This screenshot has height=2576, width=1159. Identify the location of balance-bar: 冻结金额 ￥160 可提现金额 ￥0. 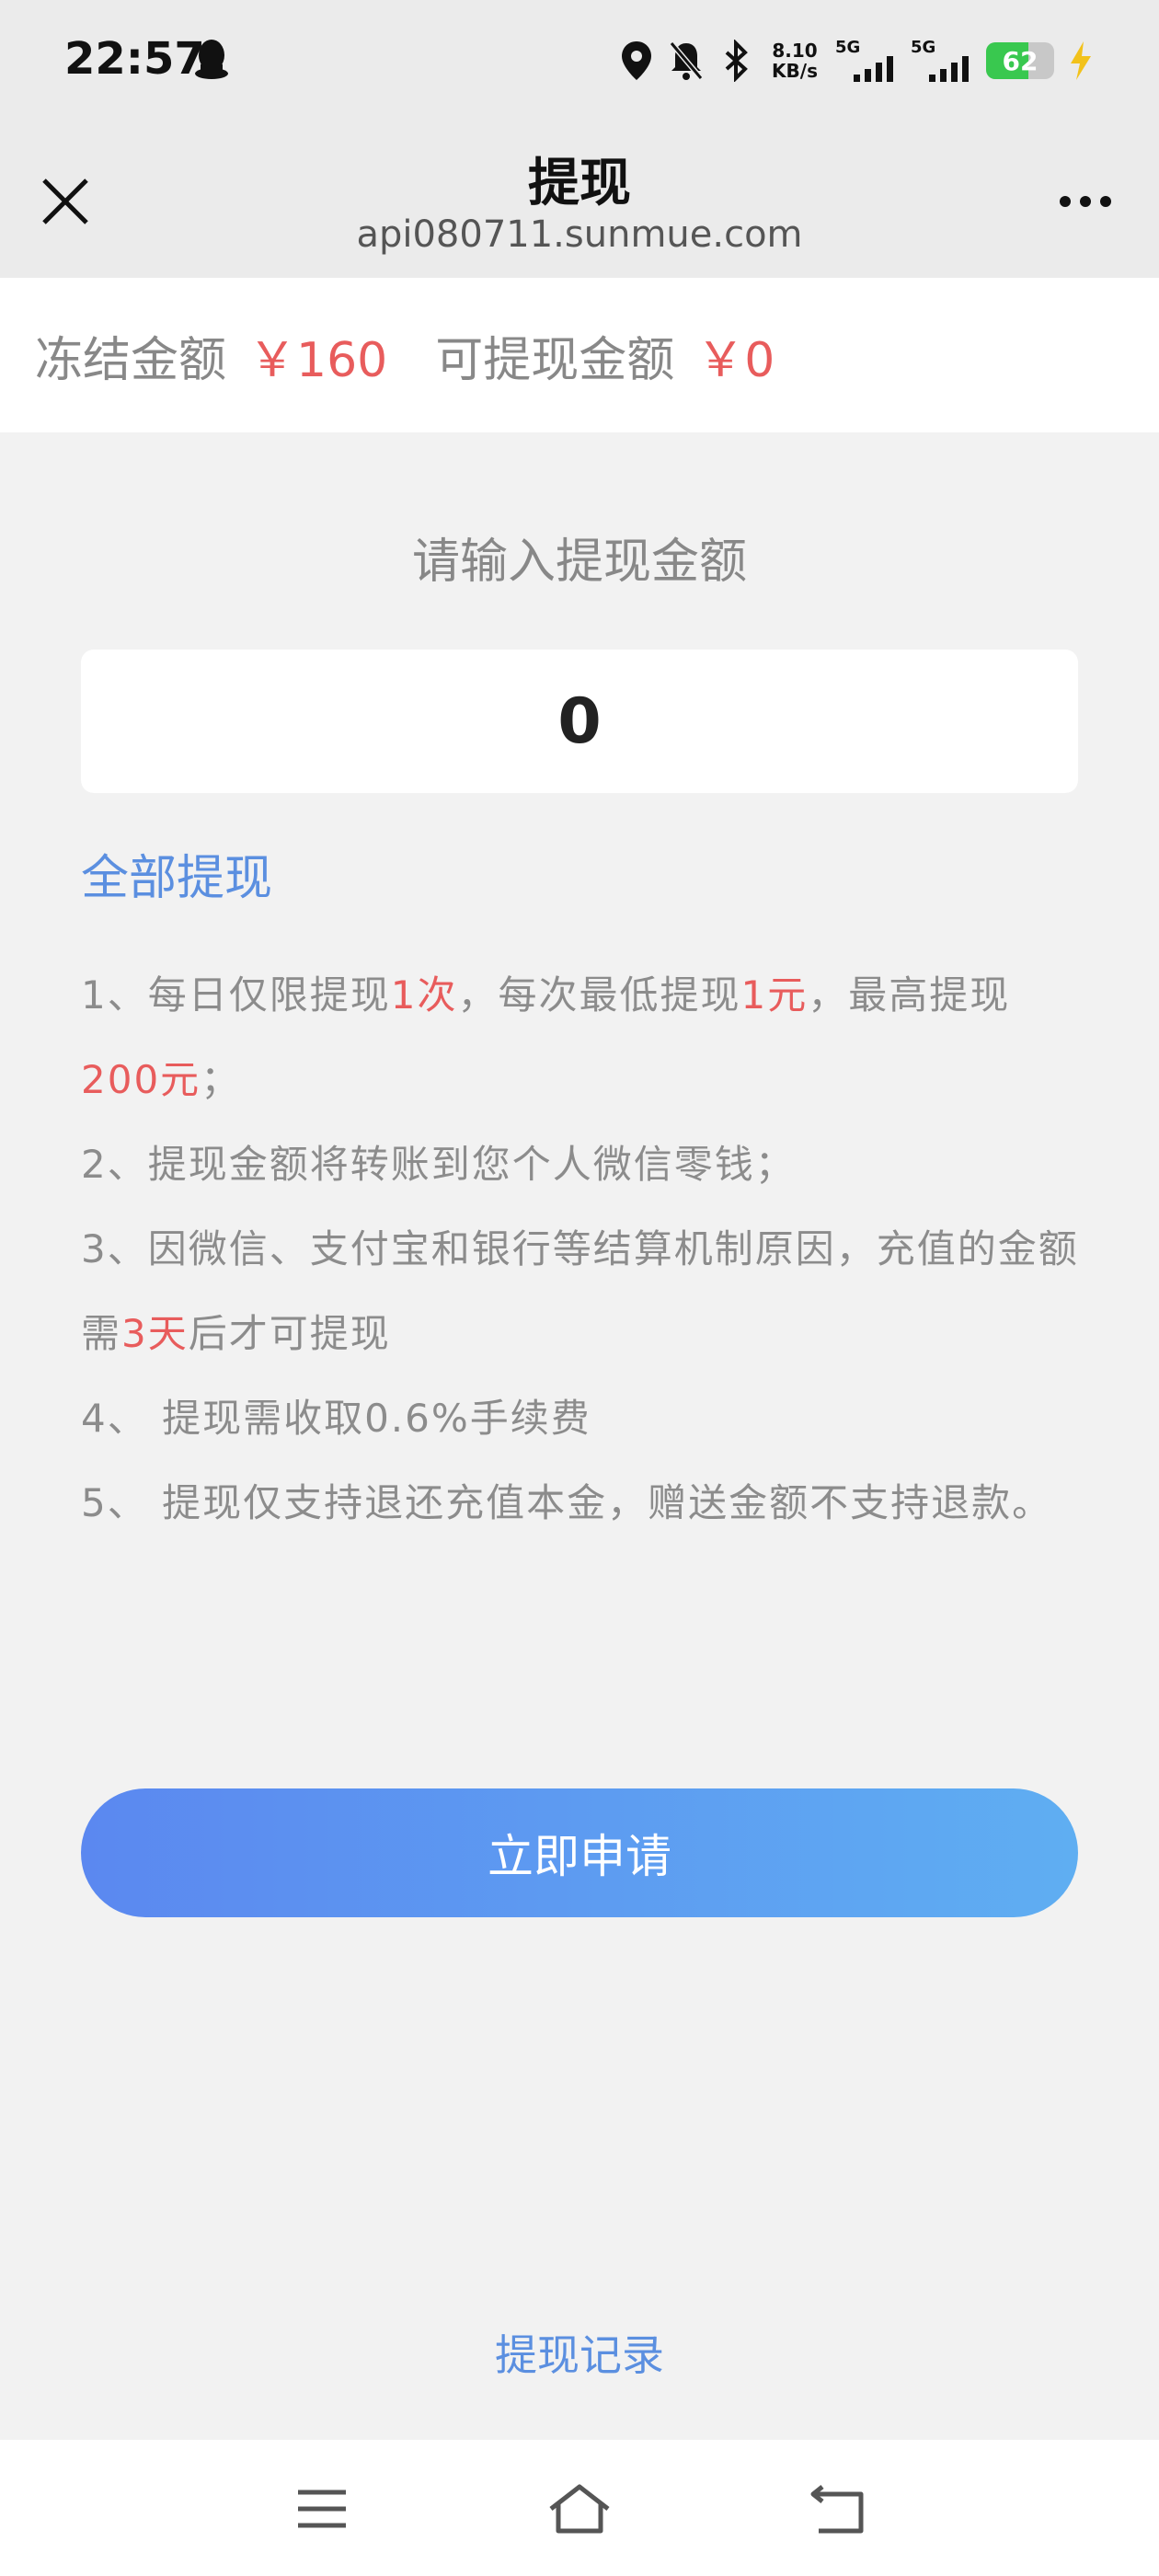
(579, 355).